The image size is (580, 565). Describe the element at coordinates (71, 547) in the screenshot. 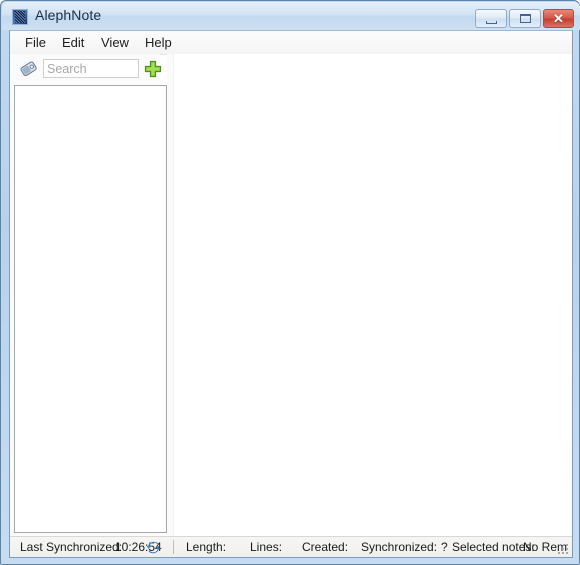

I see `last-synchronized-label: Last Synchronized:` at that location.